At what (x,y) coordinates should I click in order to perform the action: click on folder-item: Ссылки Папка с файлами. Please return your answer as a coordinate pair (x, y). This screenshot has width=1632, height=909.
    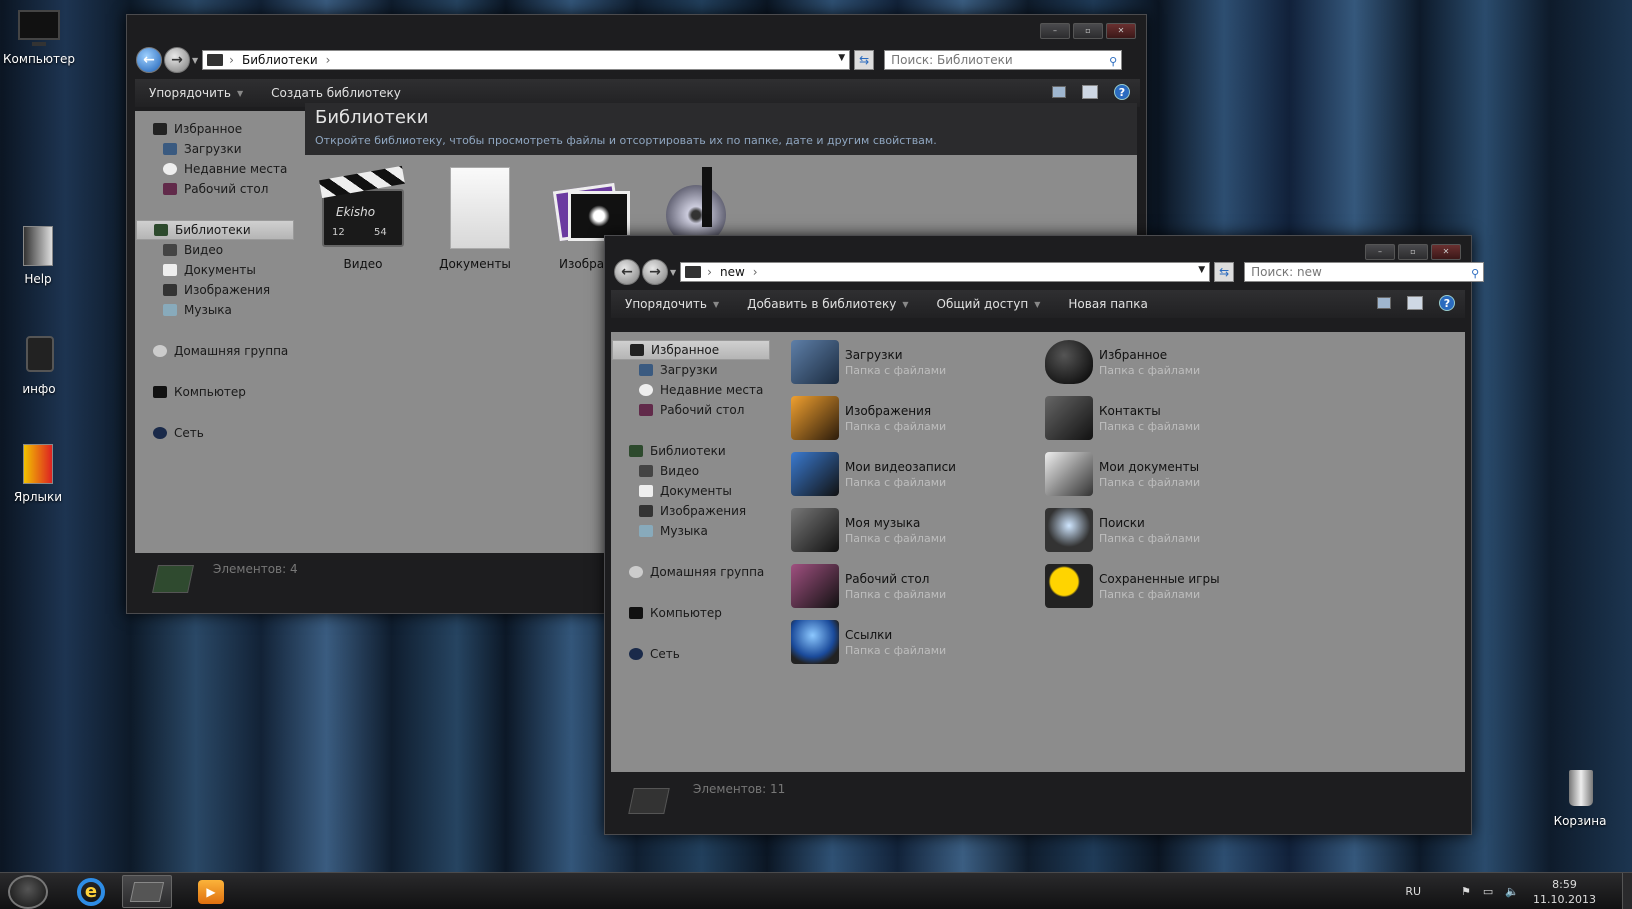
    Looking at the image, I should click on (911, 642).